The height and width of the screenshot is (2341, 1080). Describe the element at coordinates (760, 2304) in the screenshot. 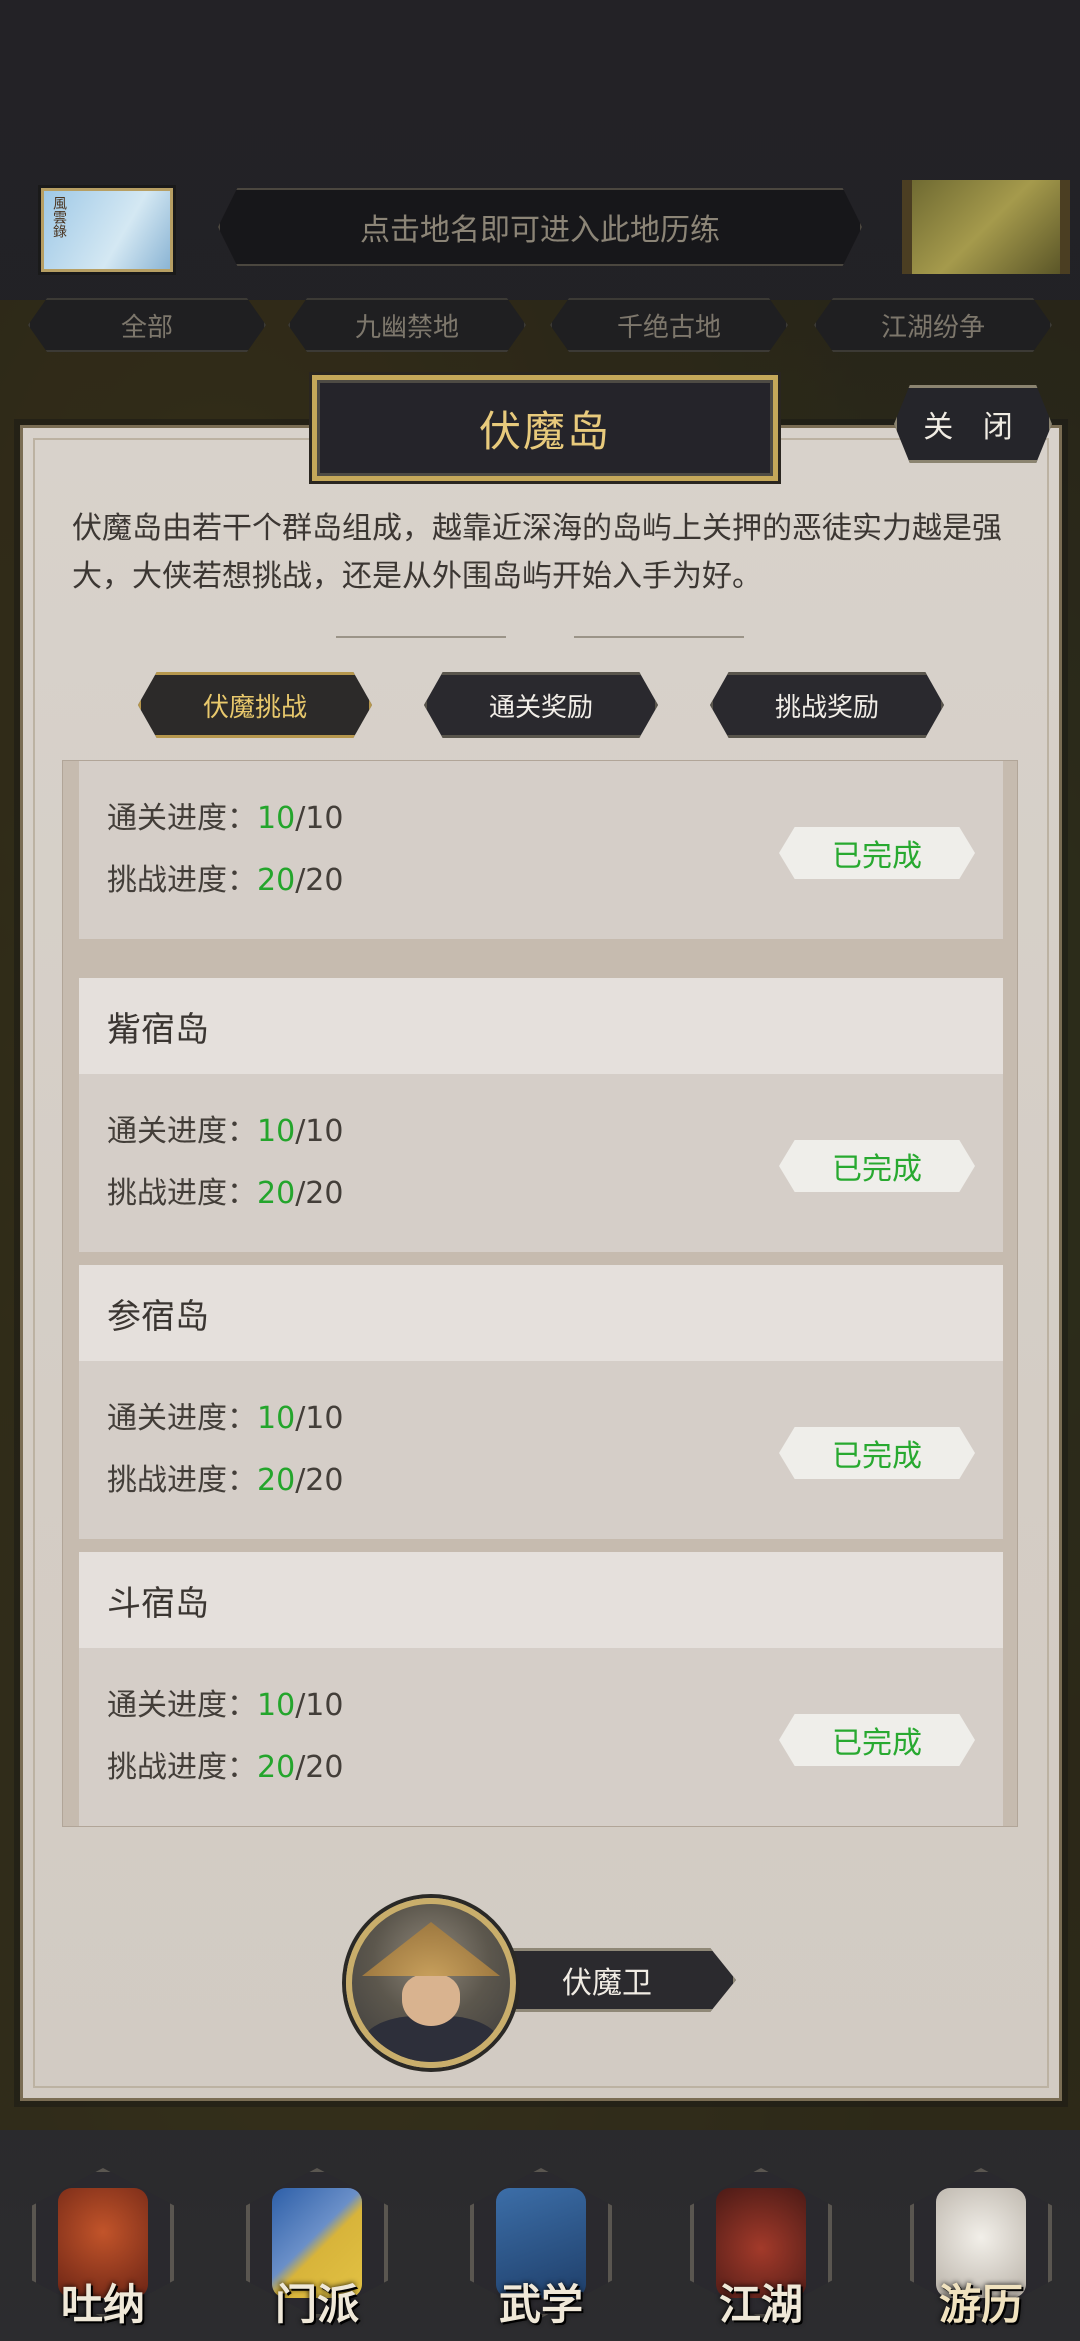

I see `nav-label: 江湖` at that location.